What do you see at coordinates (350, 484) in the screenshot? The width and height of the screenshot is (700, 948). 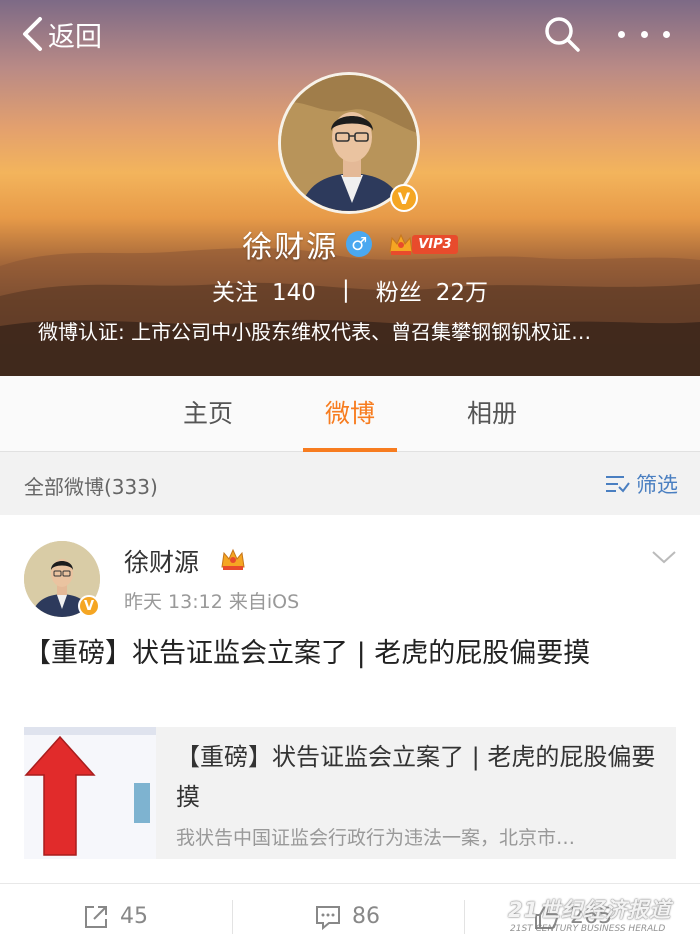 I see `filter-bar: 全部微博(333) 筛选` at bounding box center [350, 484].